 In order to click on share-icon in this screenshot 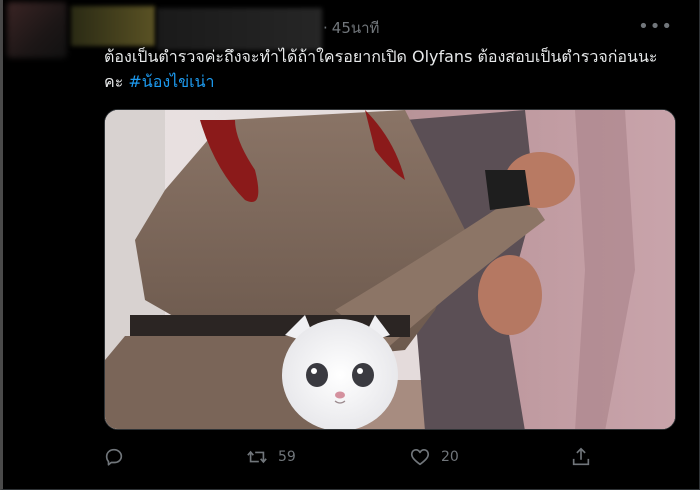, I will do `click(581, 456)`.